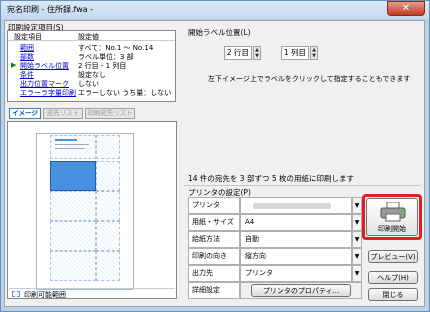 Image resolution: width=430 pixels, height=312 pixels. I want to click on printable-area-swatch-icon, so click(16, 294).